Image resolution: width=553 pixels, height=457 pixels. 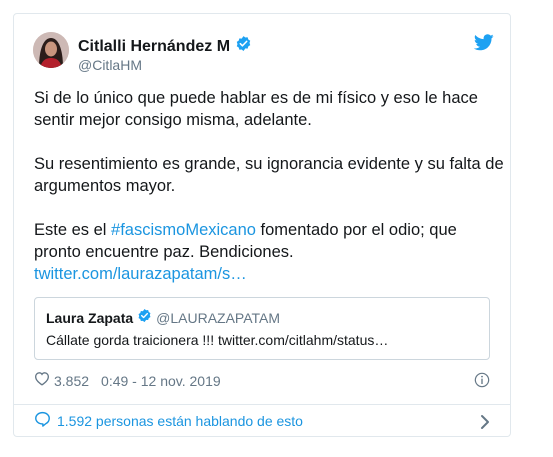 I want to click on conversation-link: 1.592 personas están hablando de esto, so click(x=168, y=421).